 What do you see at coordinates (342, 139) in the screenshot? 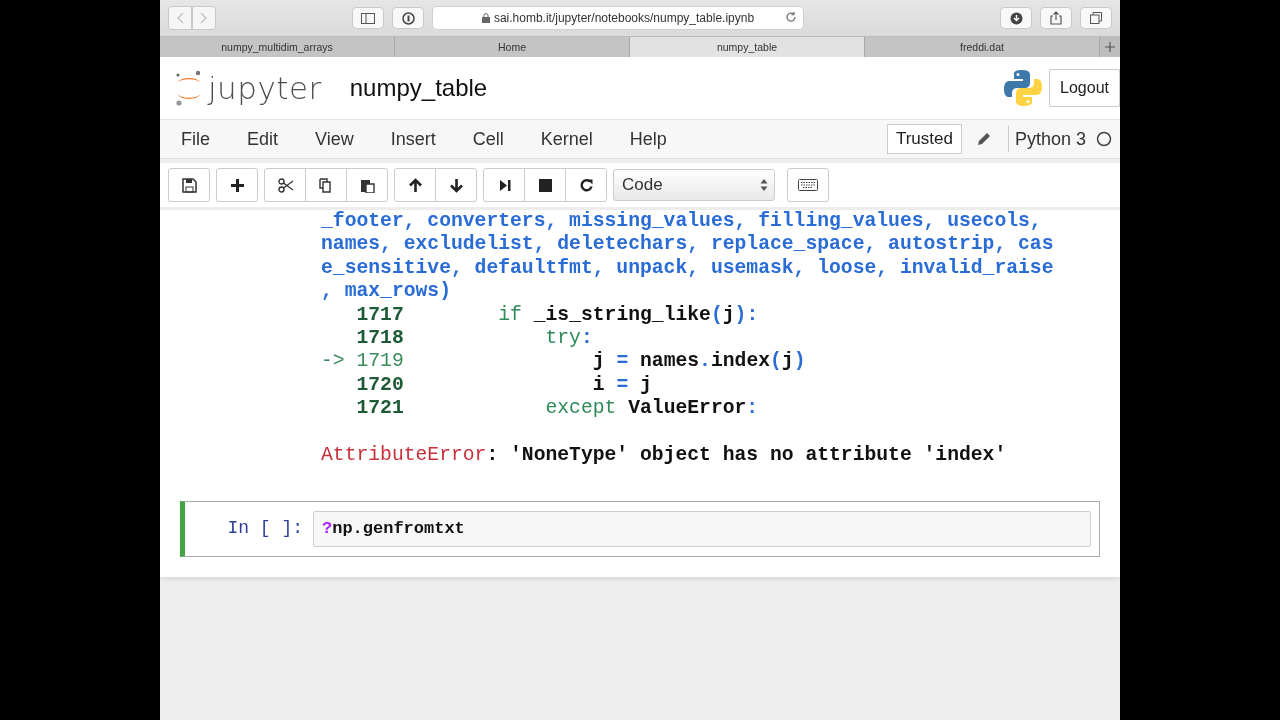
I see `menu-item: View` at bounding box center [342, 139].